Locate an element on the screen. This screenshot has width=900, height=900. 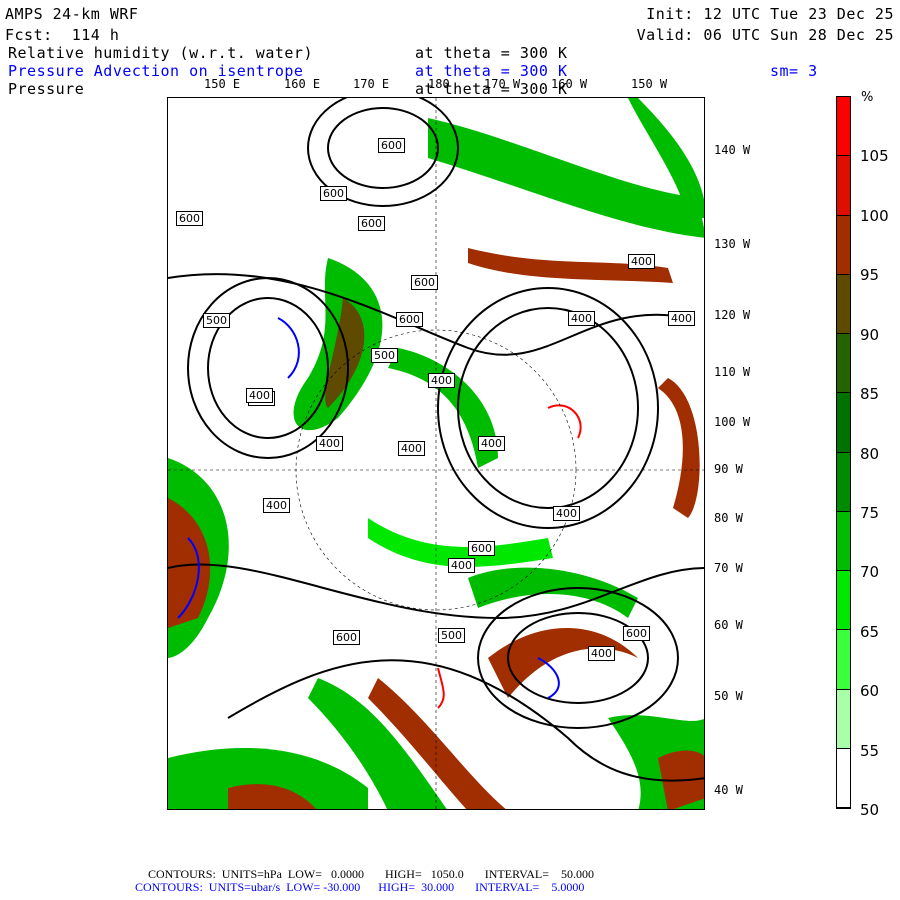
colorbar is located at coordinates (843, 452).